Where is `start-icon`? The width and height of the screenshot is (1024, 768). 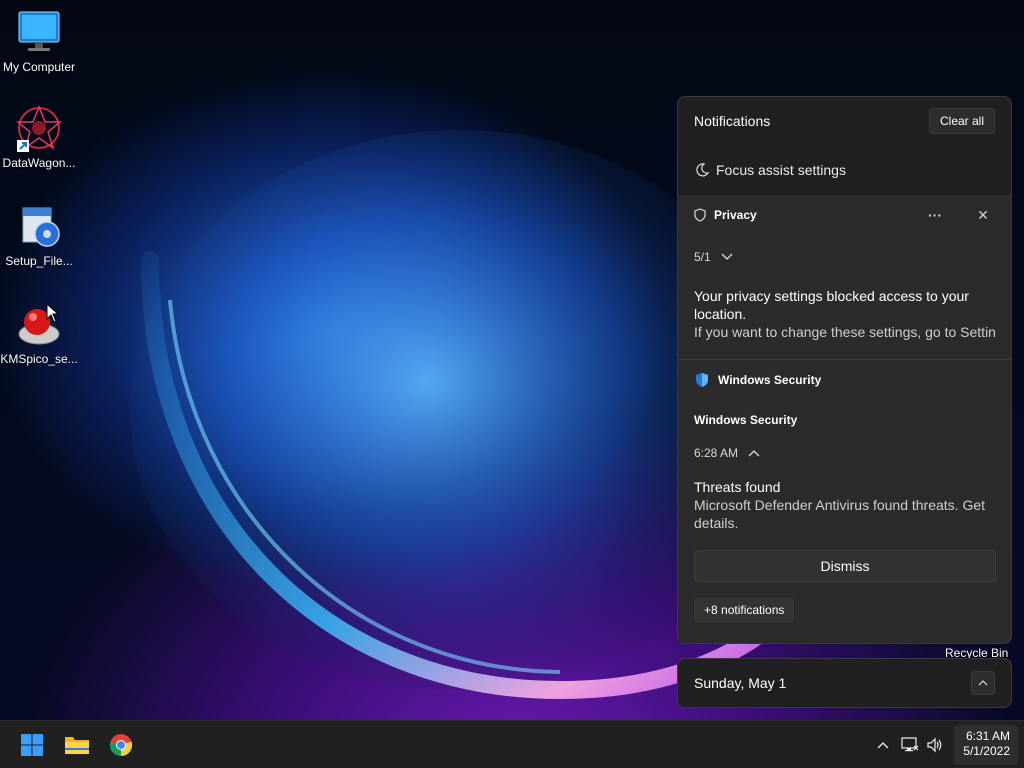 start-icon is located at coordinates (32, 745).